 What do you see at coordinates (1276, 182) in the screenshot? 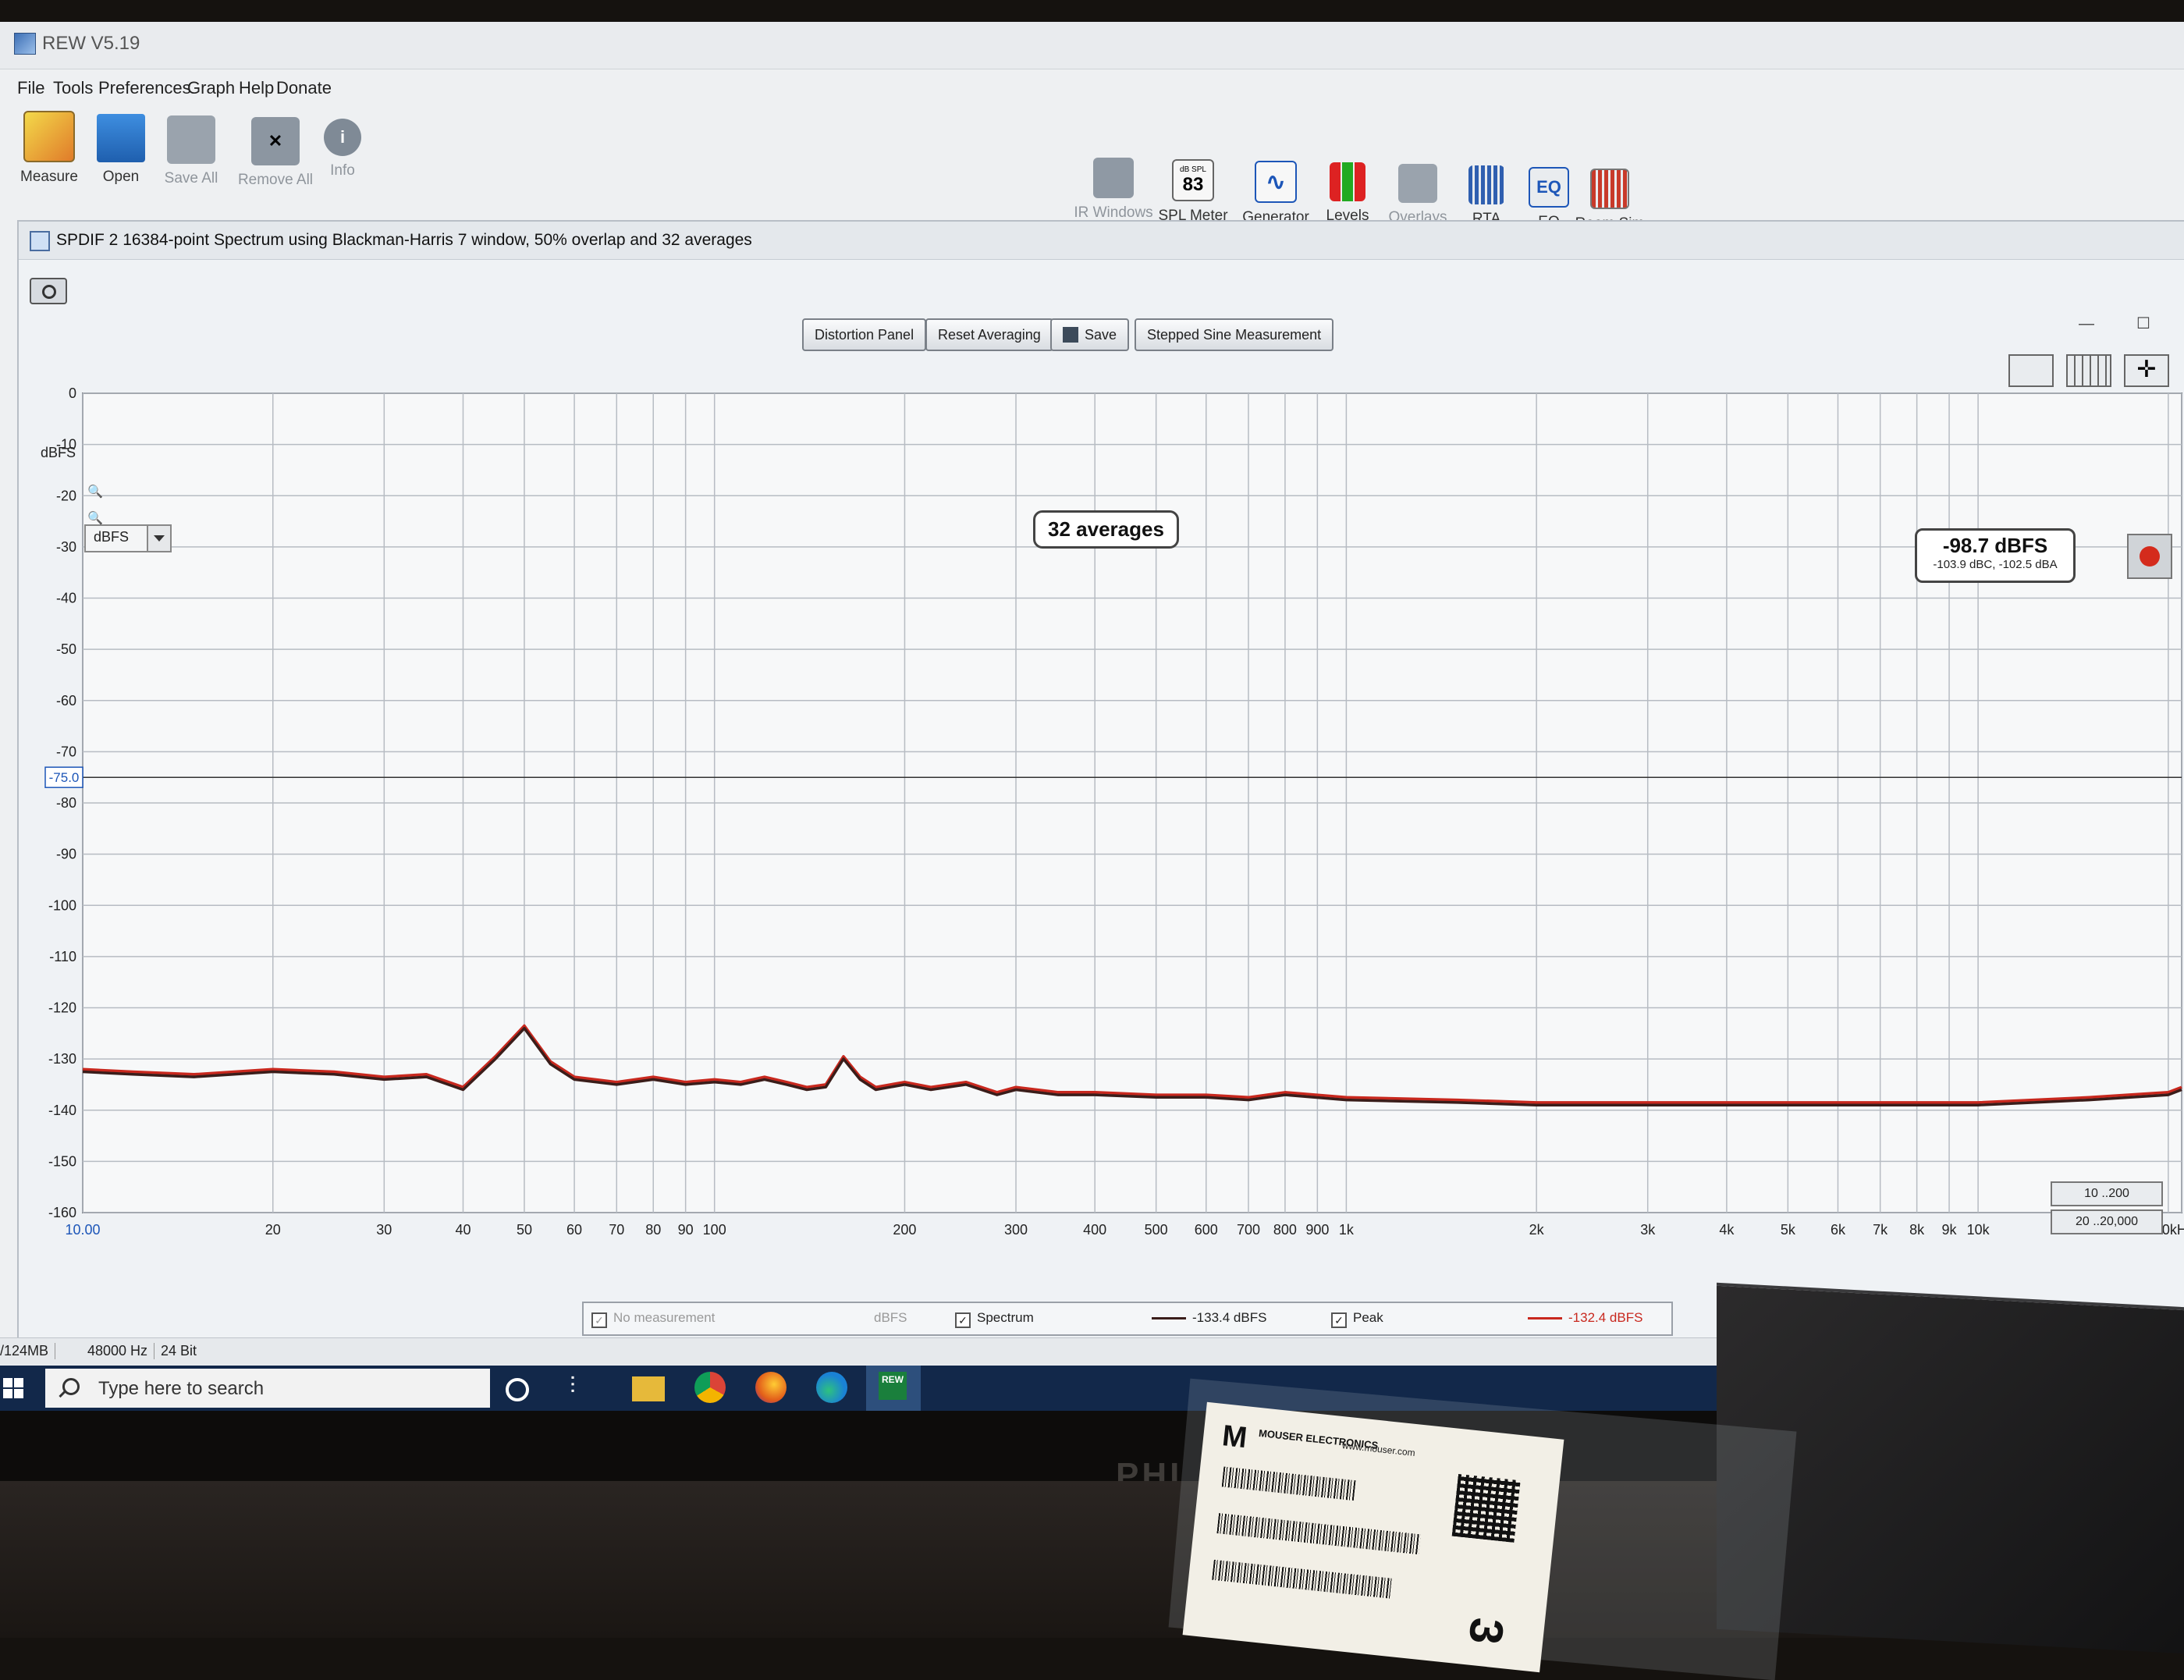
I see `generator-icon: ∿` at bounding box center [1276, 182].